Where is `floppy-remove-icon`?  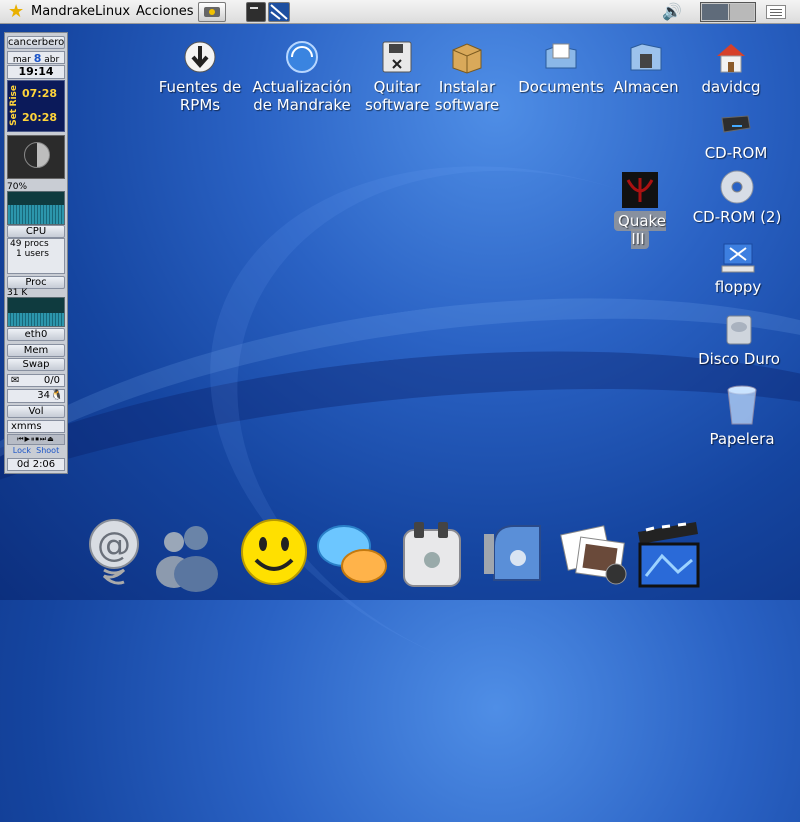 floppy-remove-icon is located at coordinates (397, 57).